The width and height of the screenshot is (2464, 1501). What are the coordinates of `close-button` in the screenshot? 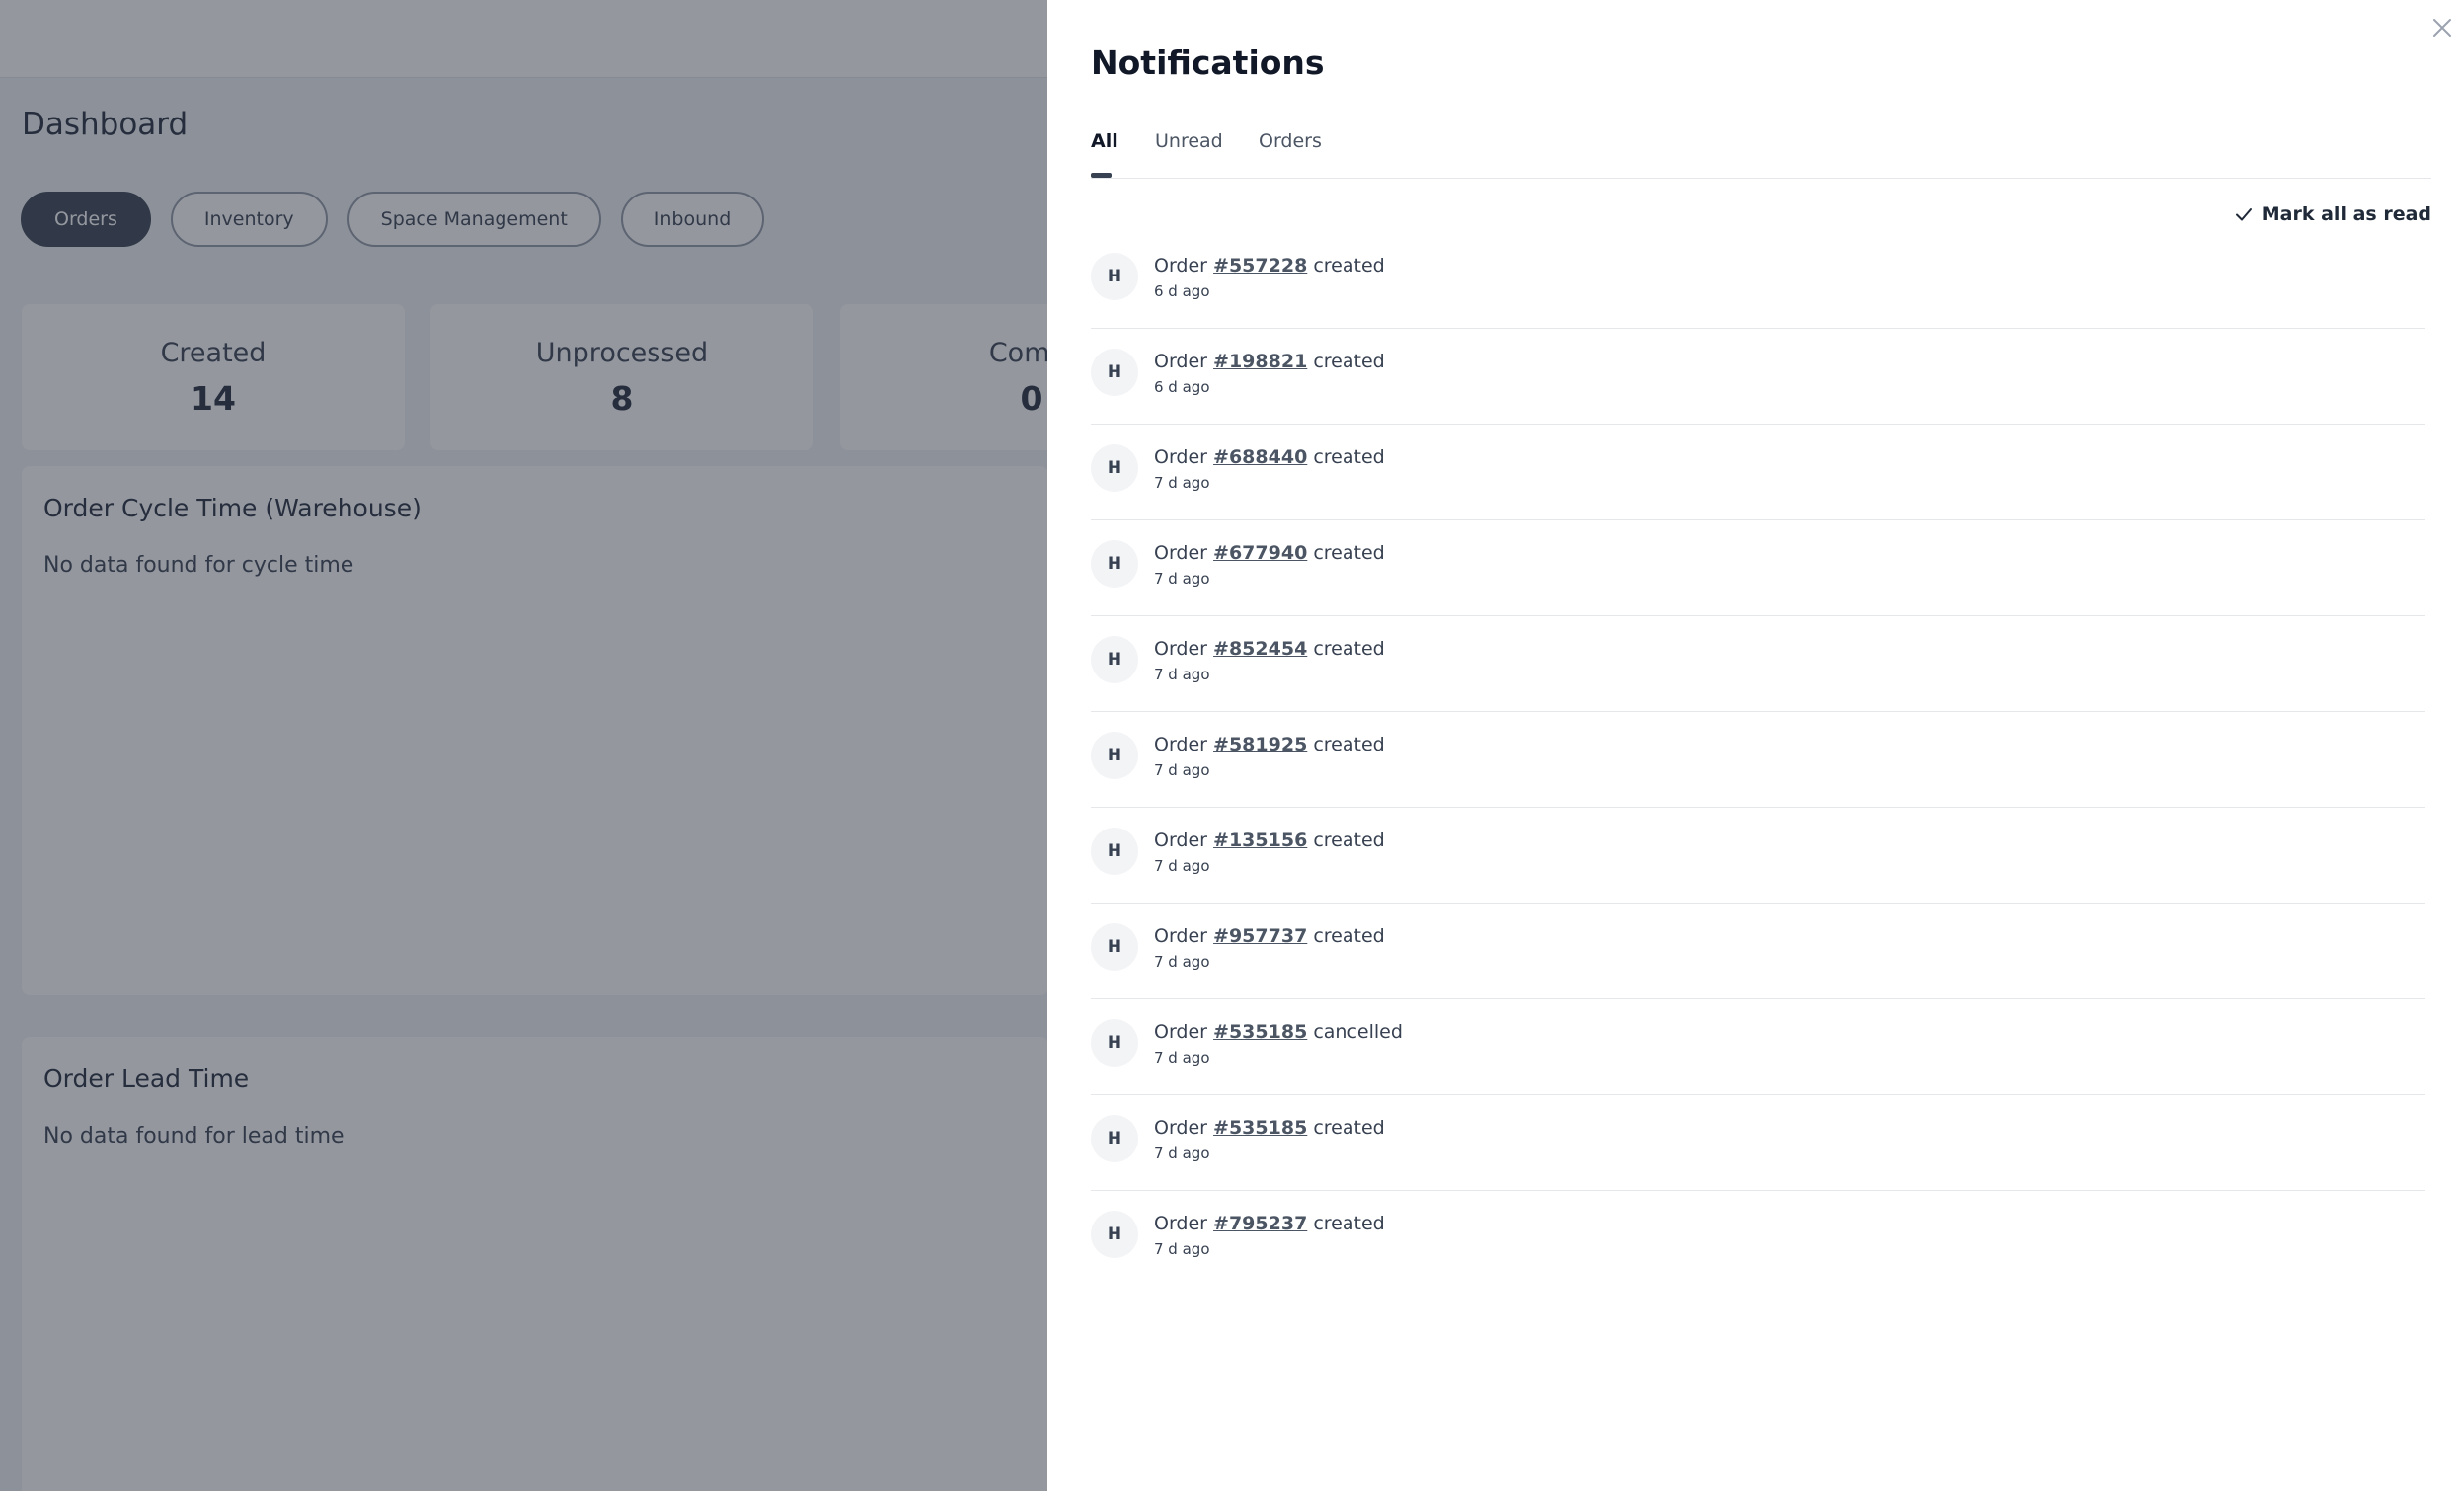 It's located at (2442, 28).